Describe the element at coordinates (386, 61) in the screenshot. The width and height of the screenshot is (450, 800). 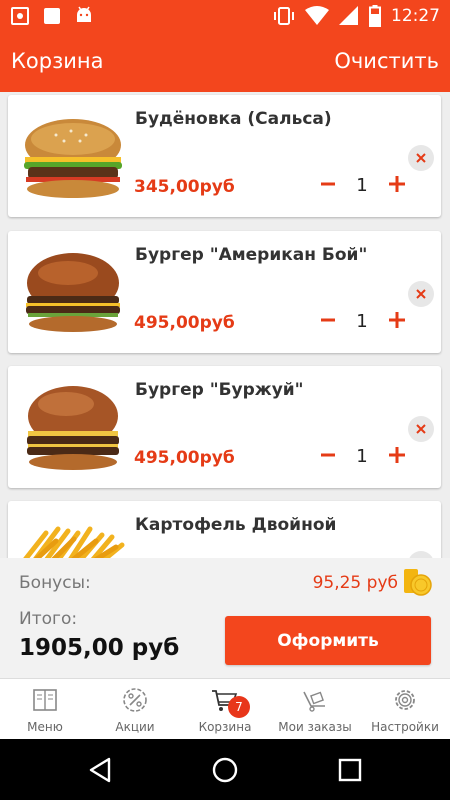
I see `clear-cart-button: Очистить` at that location.